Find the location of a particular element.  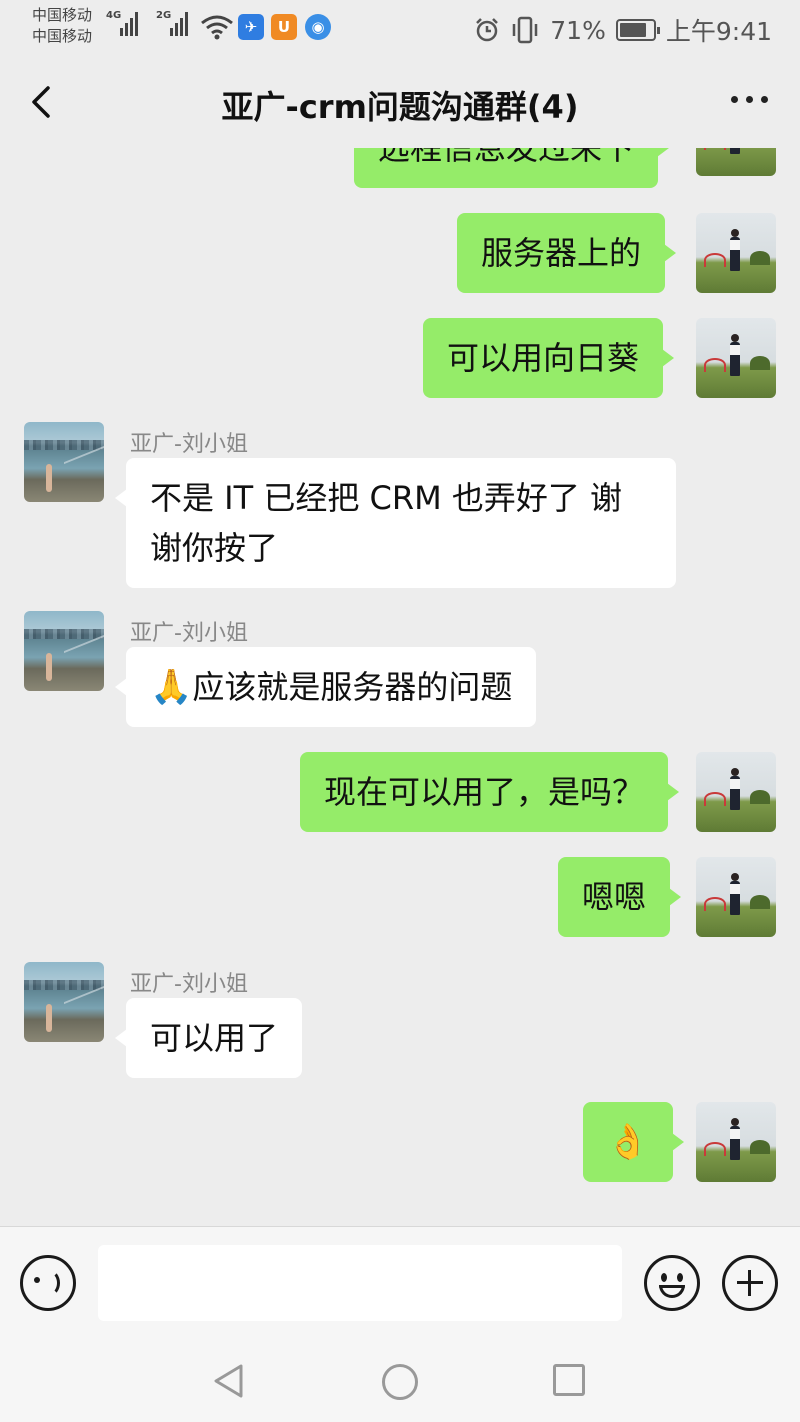

message-bubble-received: 不是 IT 已经把 CRM 也弄好了 谢谢你按了 is located at coordinates (395, 523).